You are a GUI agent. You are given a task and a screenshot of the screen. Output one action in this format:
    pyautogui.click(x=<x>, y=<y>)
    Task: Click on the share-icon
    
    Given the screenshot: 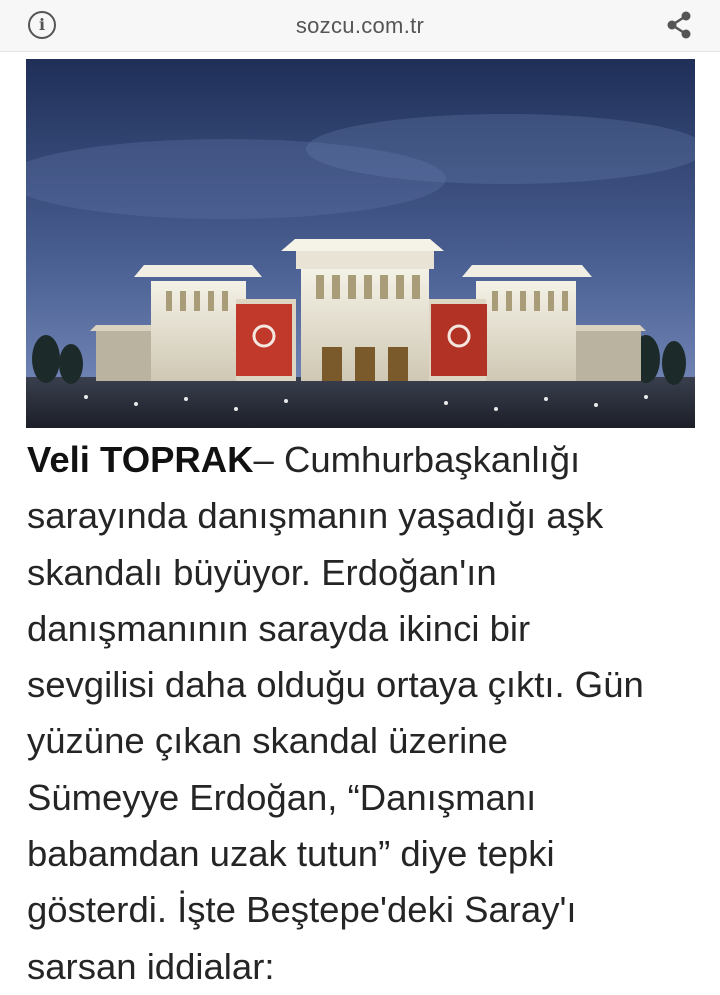 What is the action you would take?
    pyautogui.click(x=679, y=25)
    